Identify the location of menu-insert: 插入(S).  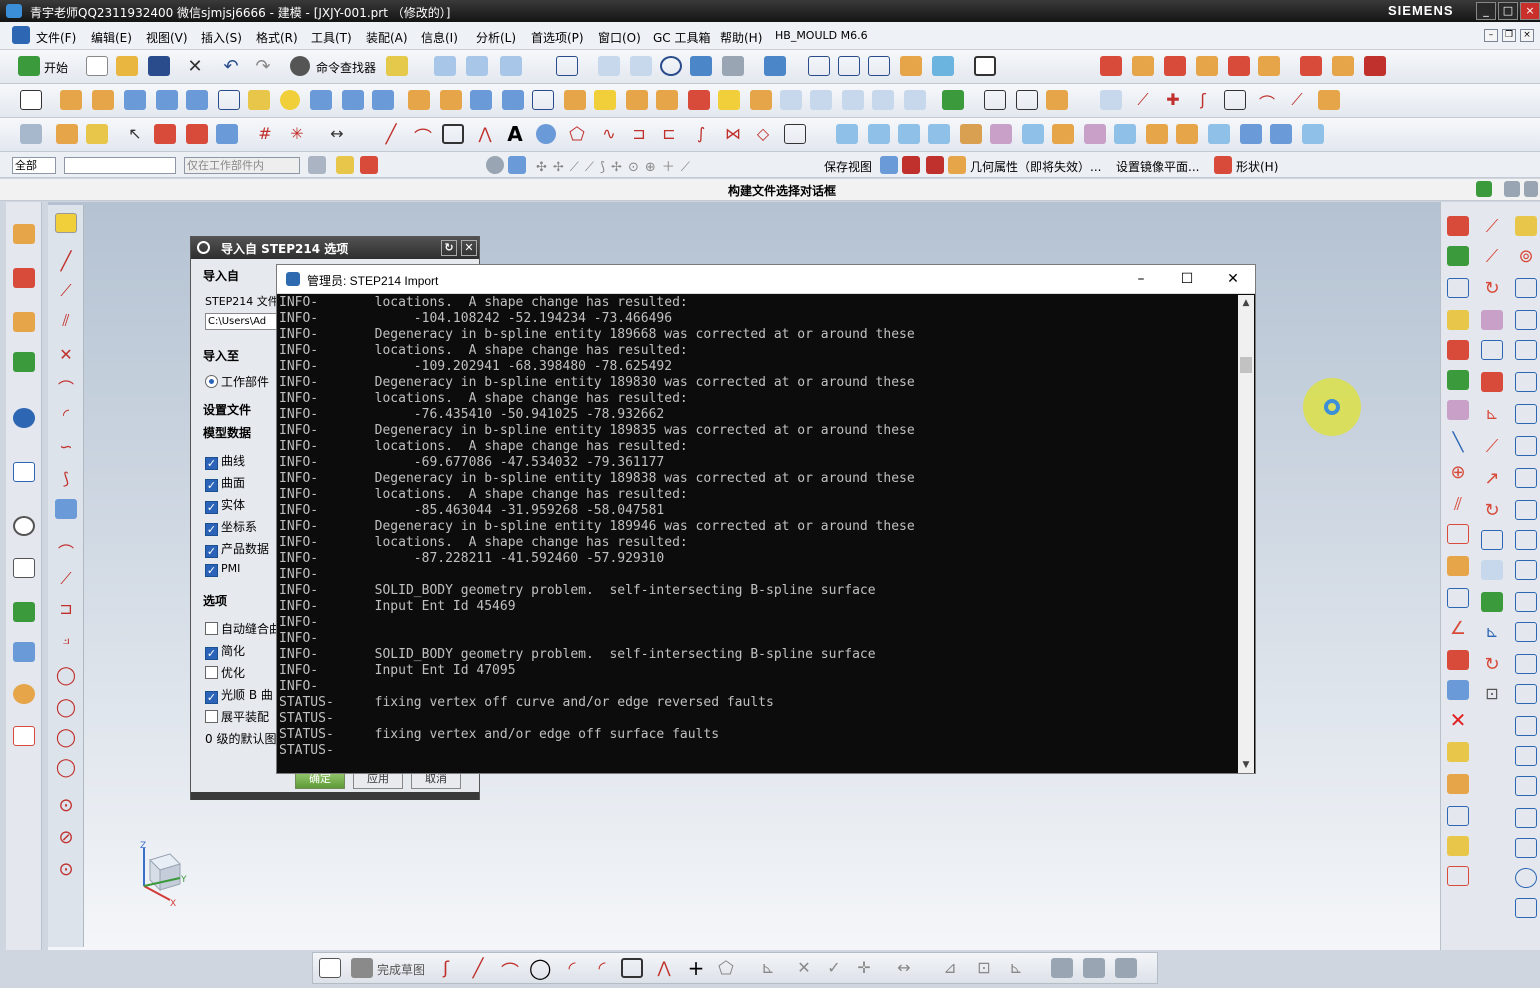
(221, 37).